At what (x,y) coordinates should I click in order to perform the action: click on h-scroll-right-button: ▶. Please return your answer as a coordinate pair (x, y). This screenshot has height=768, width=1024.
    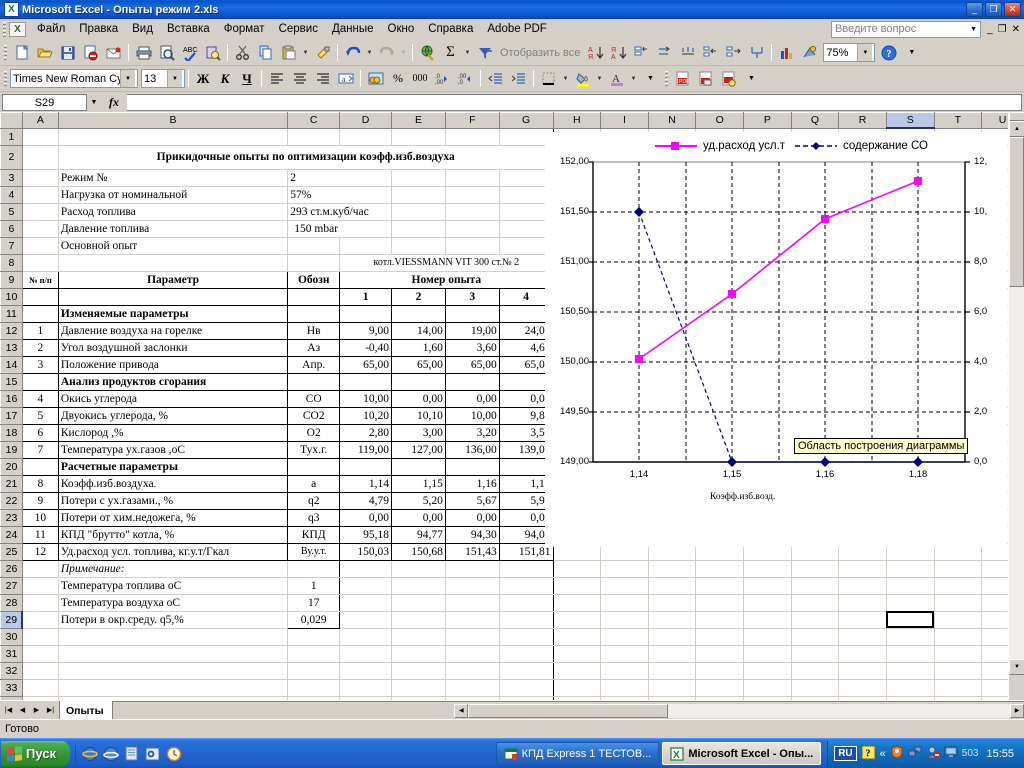
    Looking at the image, I should click on (1017, 710).